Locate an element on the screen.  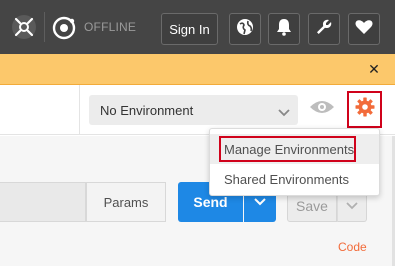
heart-icon is located at coordinates (364, 29).